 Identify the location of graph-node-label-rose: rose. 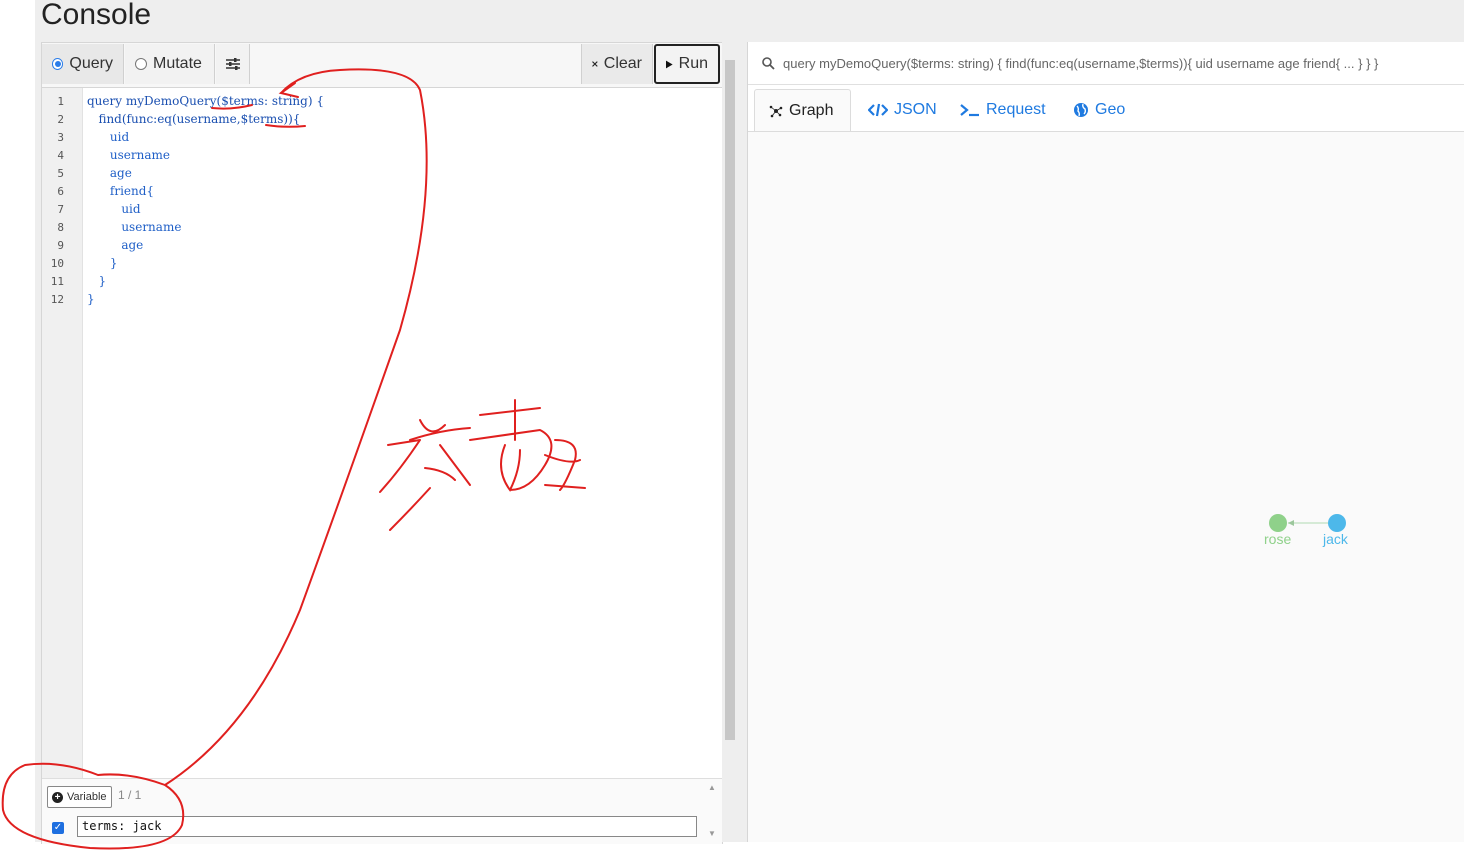
(1278, 539).